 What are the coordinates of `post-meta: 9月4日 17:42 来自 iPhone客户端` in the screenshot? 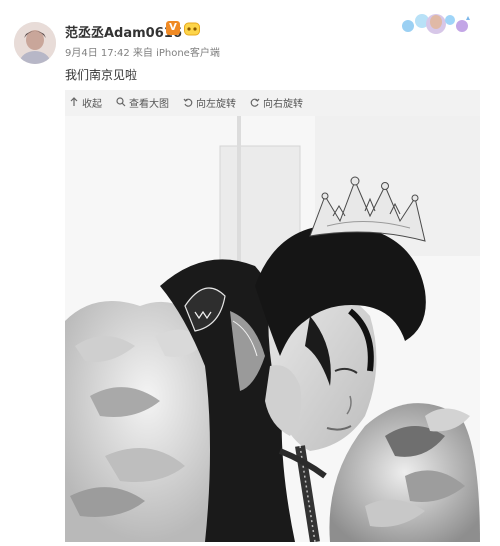 It's located at (142, 53).